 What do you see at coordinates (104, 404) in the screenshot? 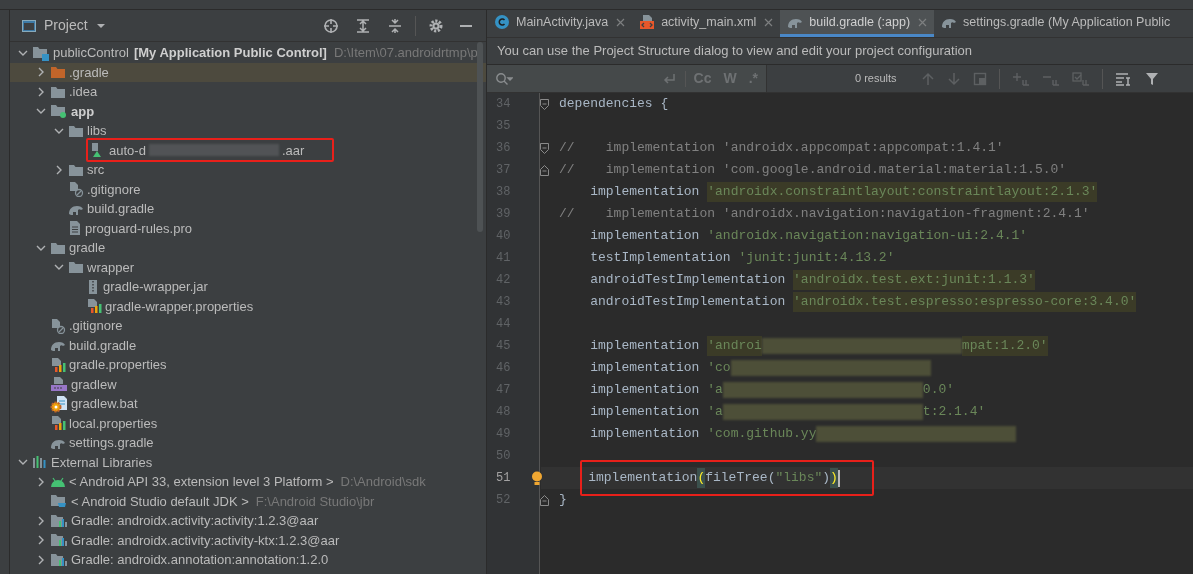
I see `tree-item: gradlew.bat` at bounding box center [104, 404].